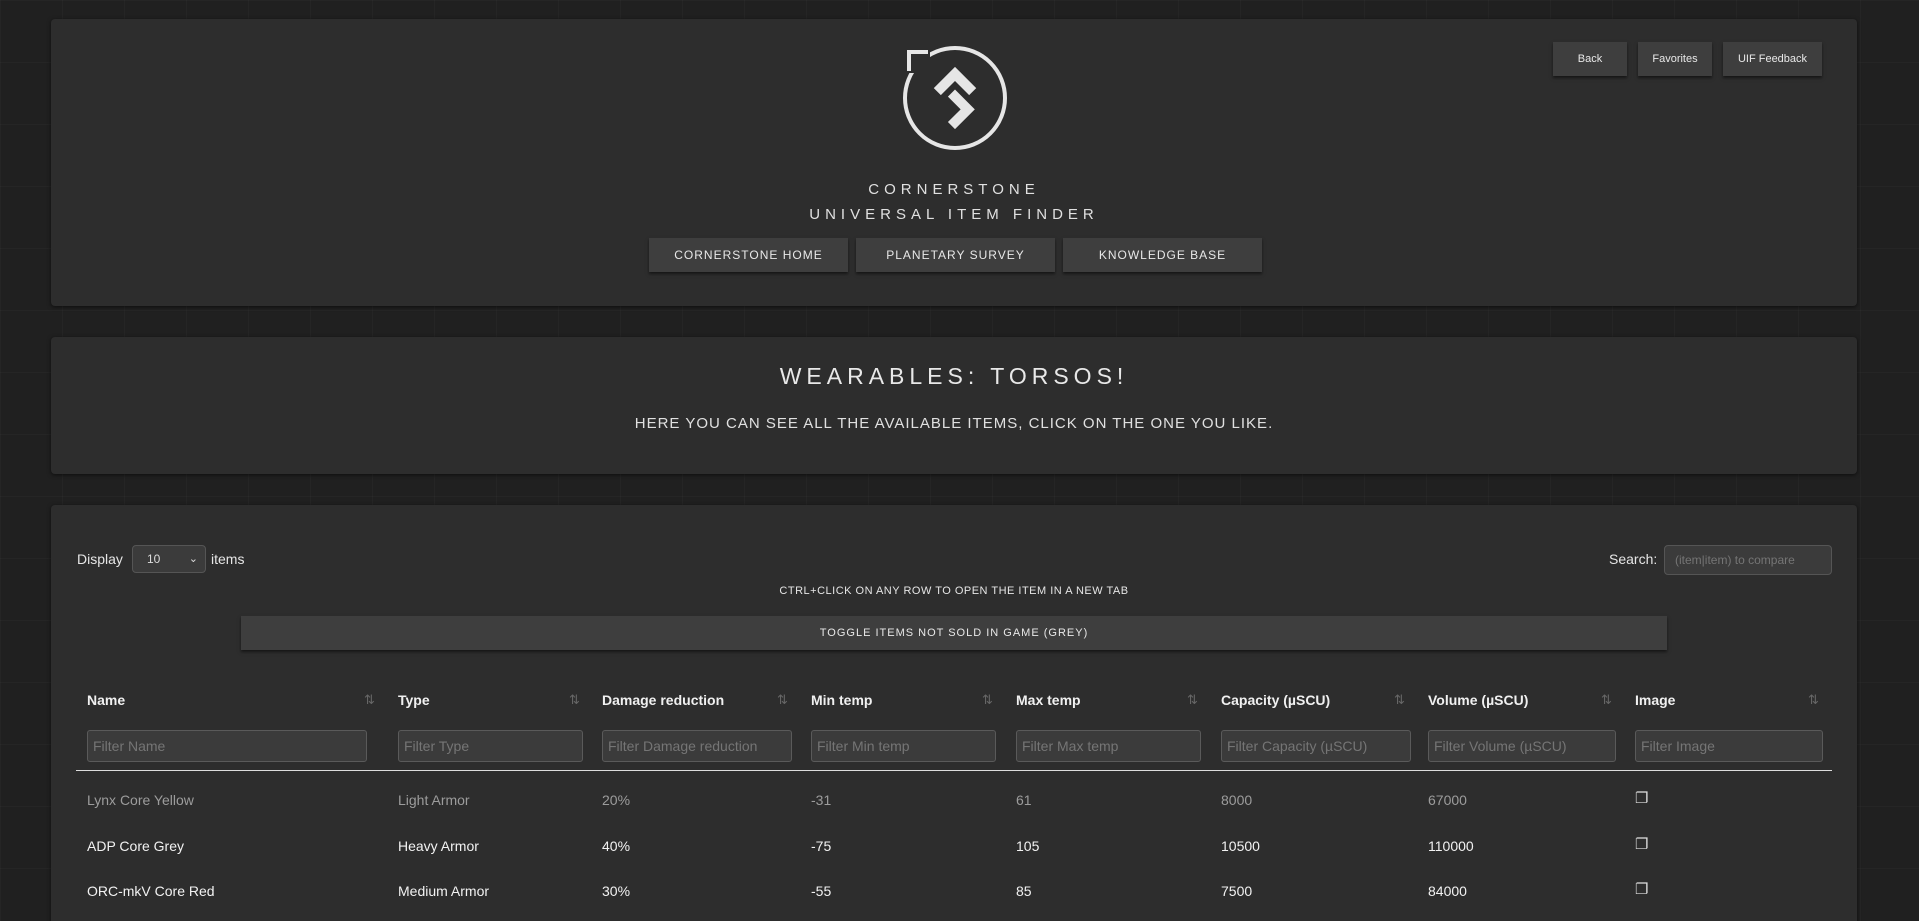  Describe the element at coordinates (1240, 846) in the screenshot. I see `cell-capacity: 10500` at that location.